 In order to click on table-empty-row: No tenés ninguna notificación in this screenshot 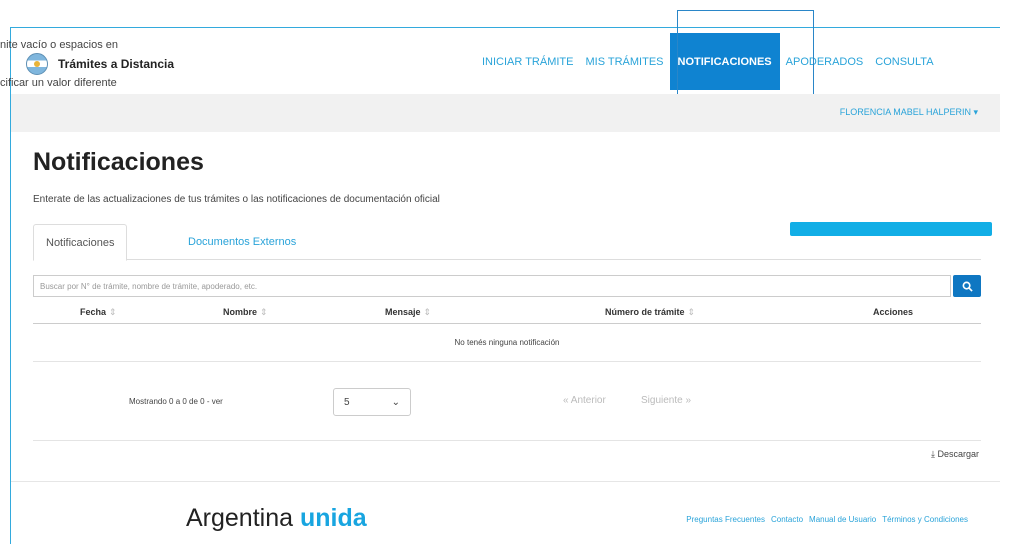, I will do `click(507, 343)`.